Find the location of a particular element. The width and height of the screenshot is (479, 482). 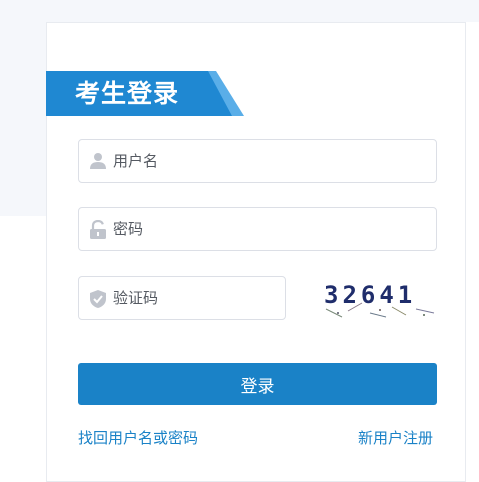

password-field is located at coordinates (257, 229).